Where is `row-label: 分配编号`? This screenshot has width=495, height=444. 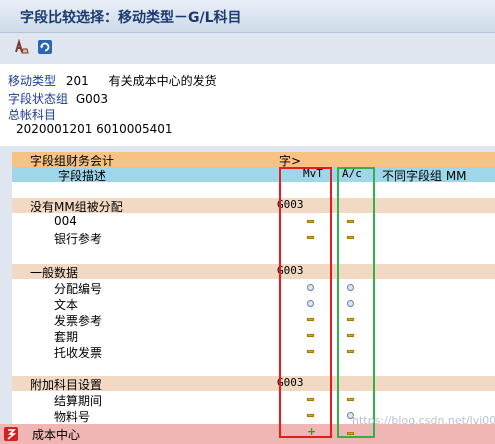 row-label: 分配编号 is located at coordinates (78, 289).